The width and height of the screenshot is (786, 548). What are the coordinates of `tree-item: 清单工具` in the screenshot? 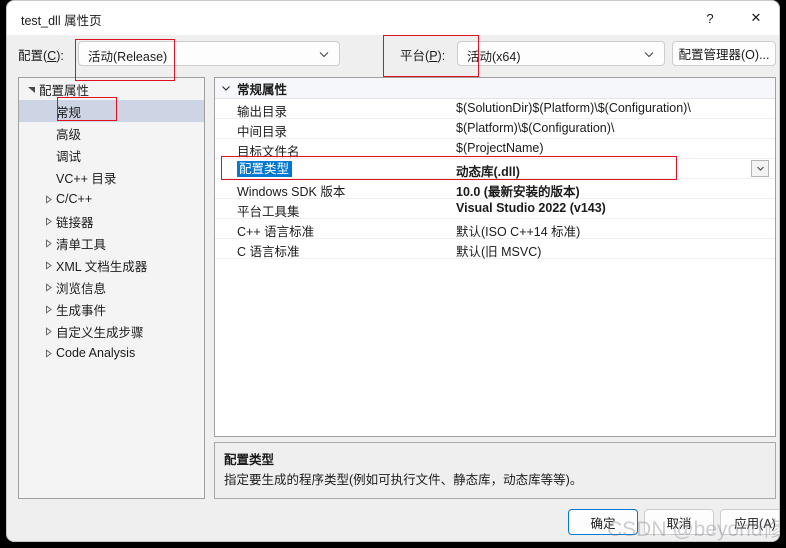 It's located at (111, 243).